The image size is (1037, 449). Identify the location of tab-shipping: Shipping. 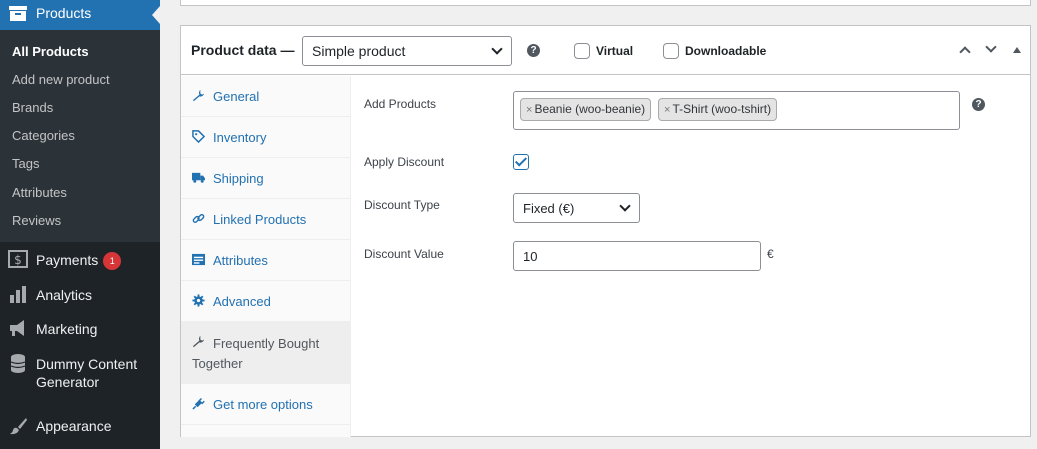
(266, 178).